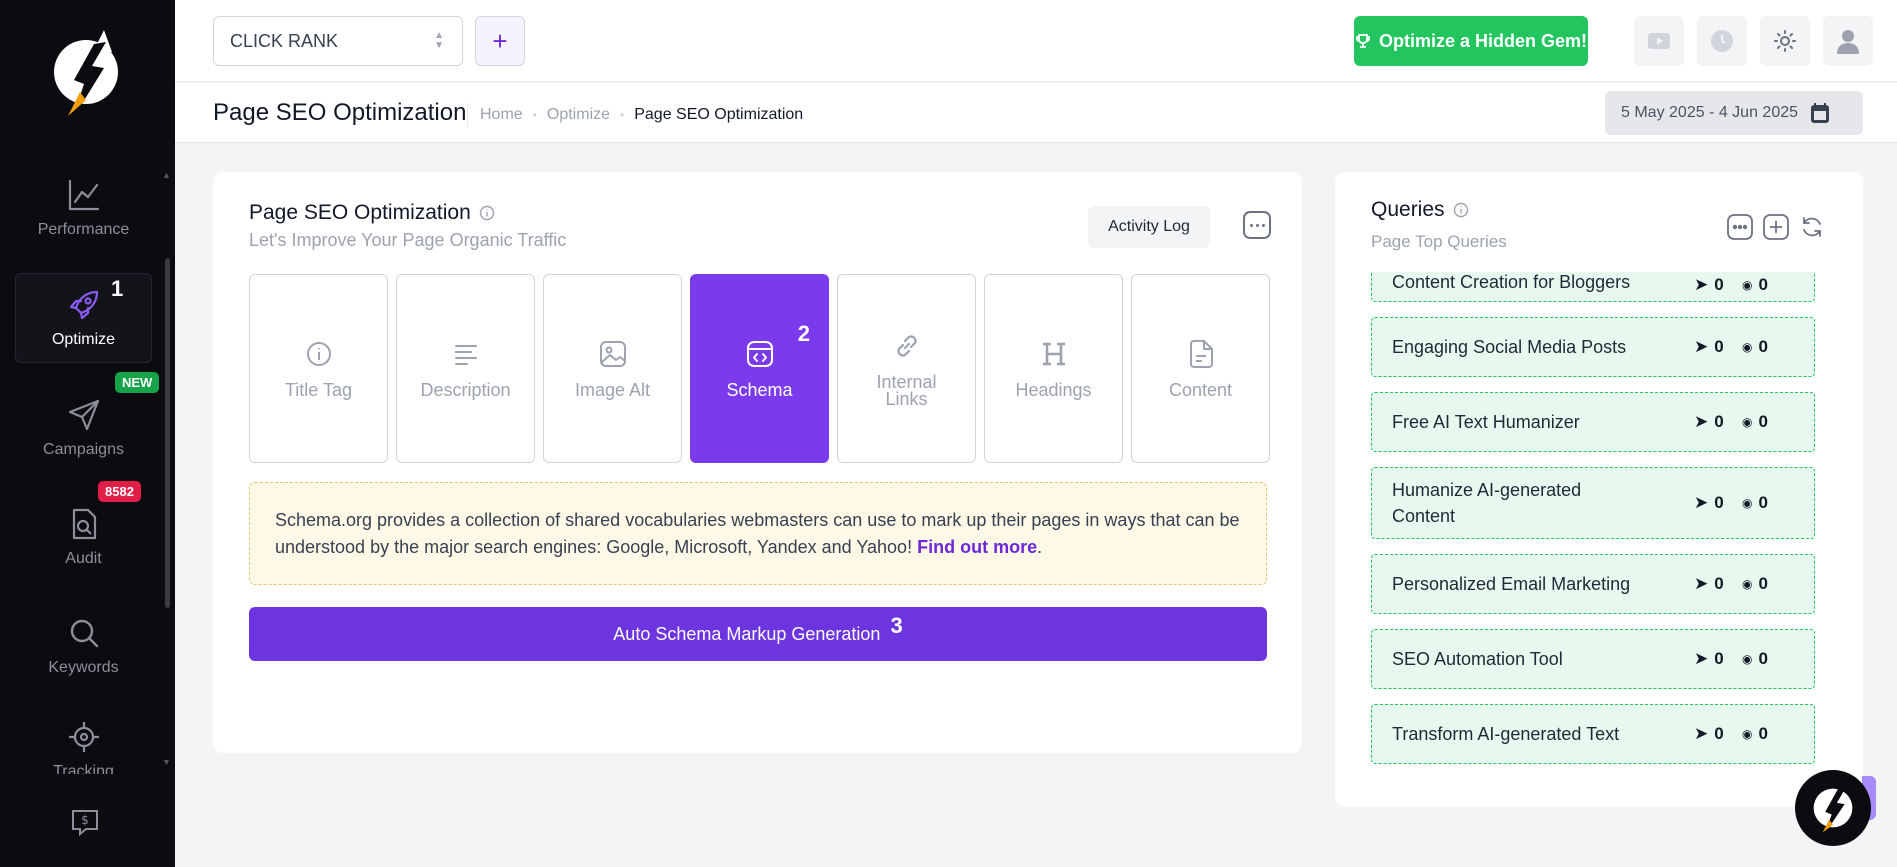 The image size is (1897, 867). Describe the element at coordinates (1820, 113) in the screenshot. I see `calendar-icon` at that location.